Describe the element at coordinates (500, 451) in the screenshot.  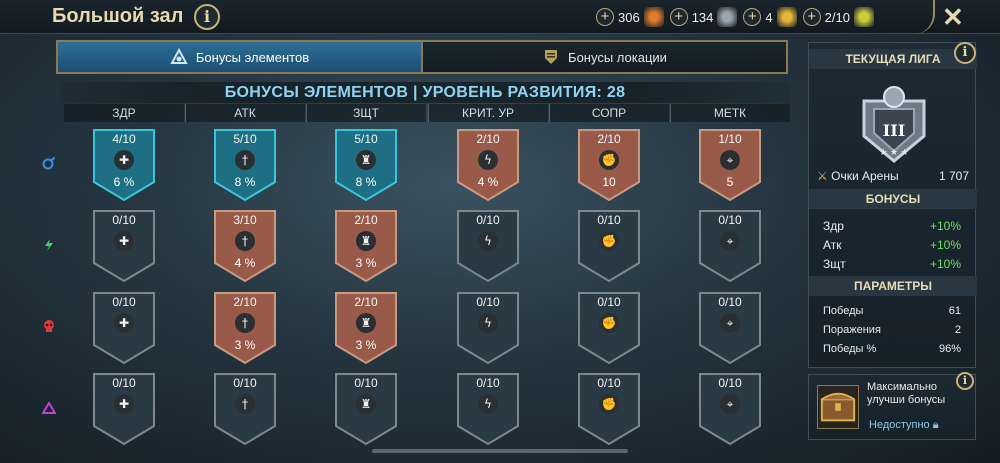
I see `scroll-indicator` at that location.